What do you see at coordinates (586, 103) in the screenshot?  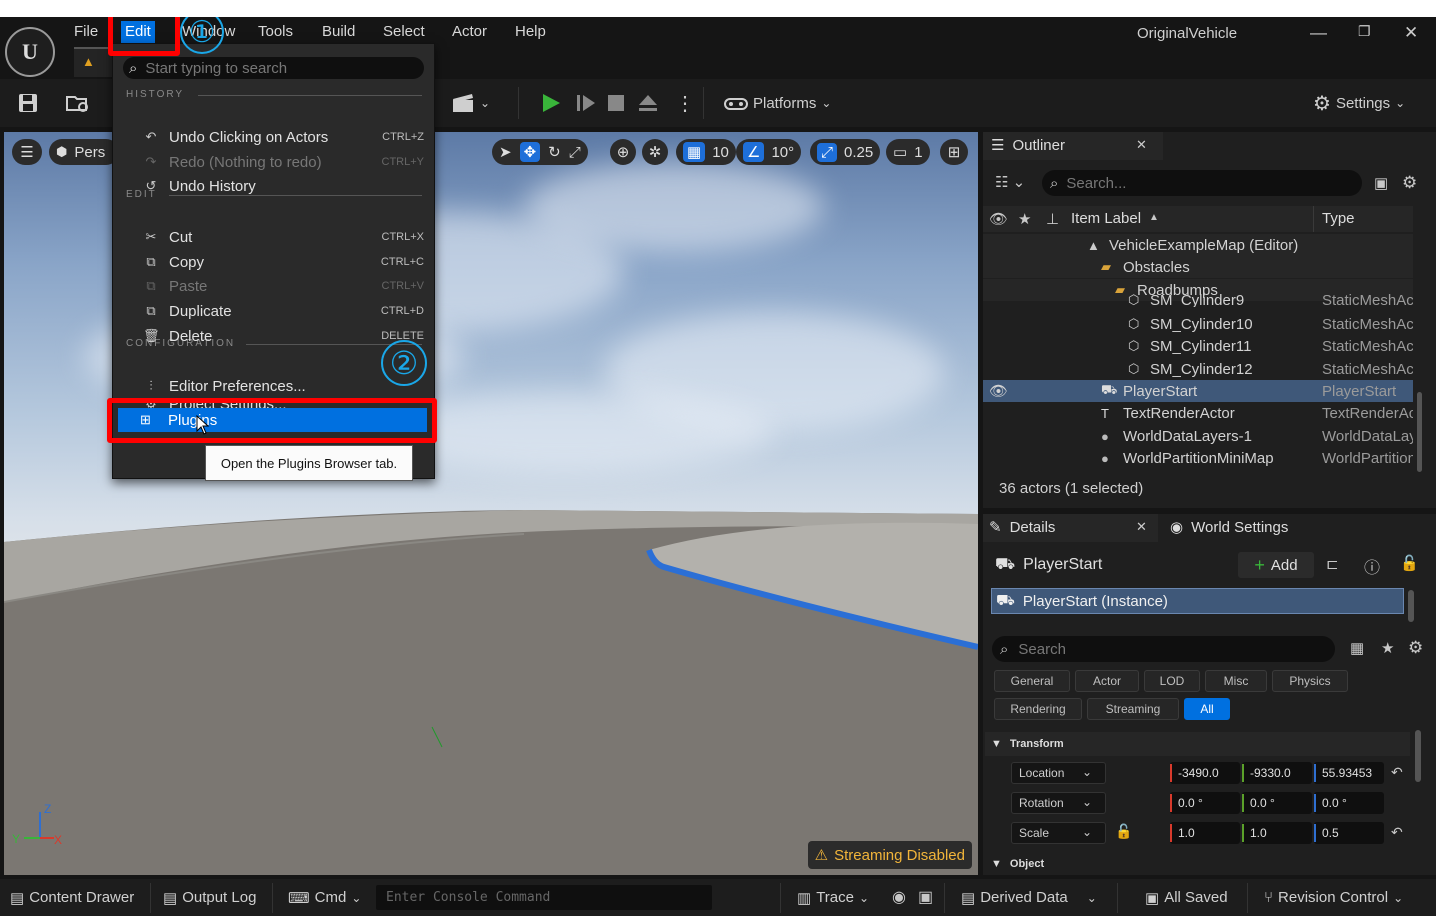 I see `step-frame-icon` at bounding box center [586, 103].